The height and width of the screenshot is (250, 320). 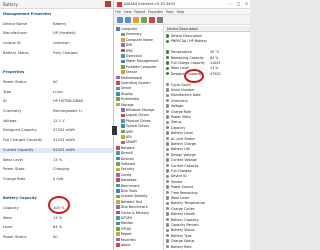 What do you see at coordinates (136, 20) in the screenshot?
I see `refresh-icon` at bounding box center [136, 20].